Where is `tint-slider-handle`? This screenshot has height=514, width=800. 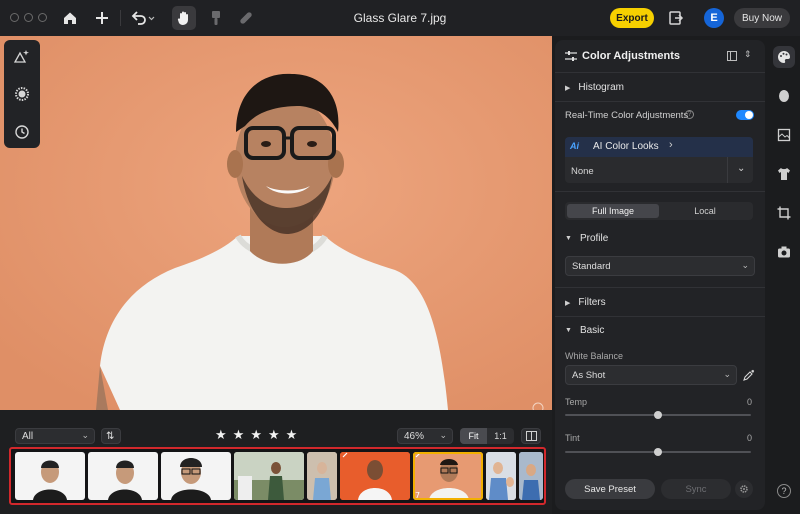 tint-slider-handle is located at coordinates (658, 452).